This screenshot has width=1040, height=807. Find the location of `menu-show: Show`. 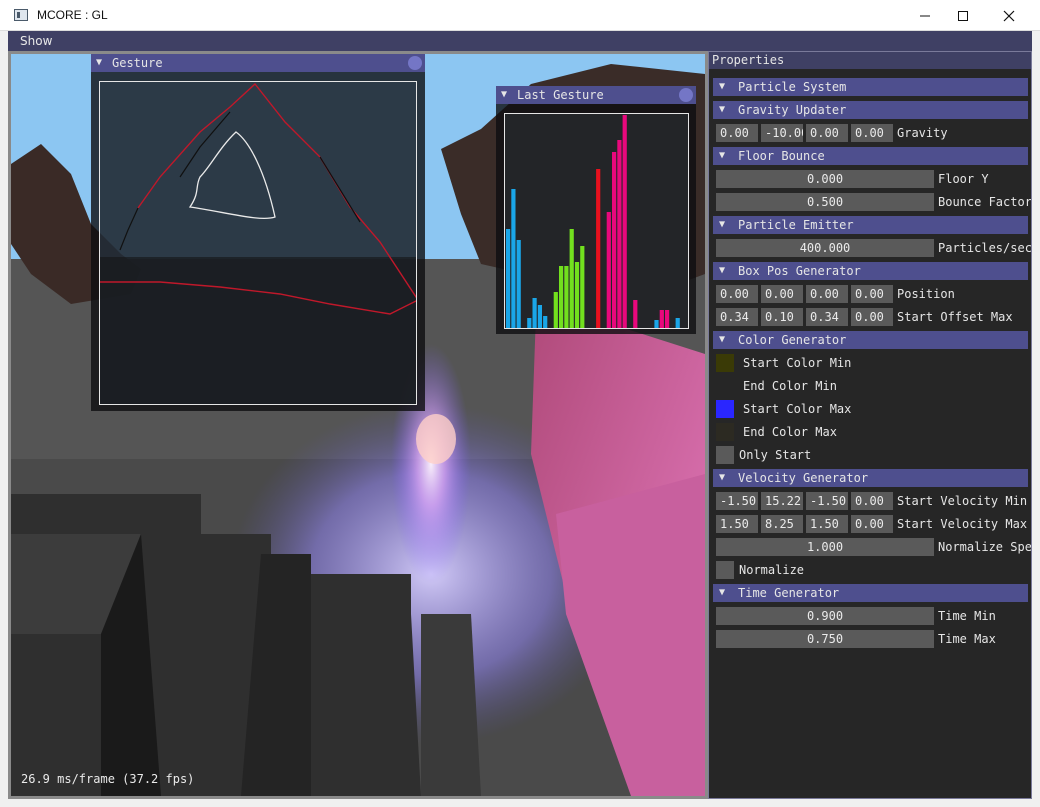

menu-show: Show is located at coordinates (36, 41).